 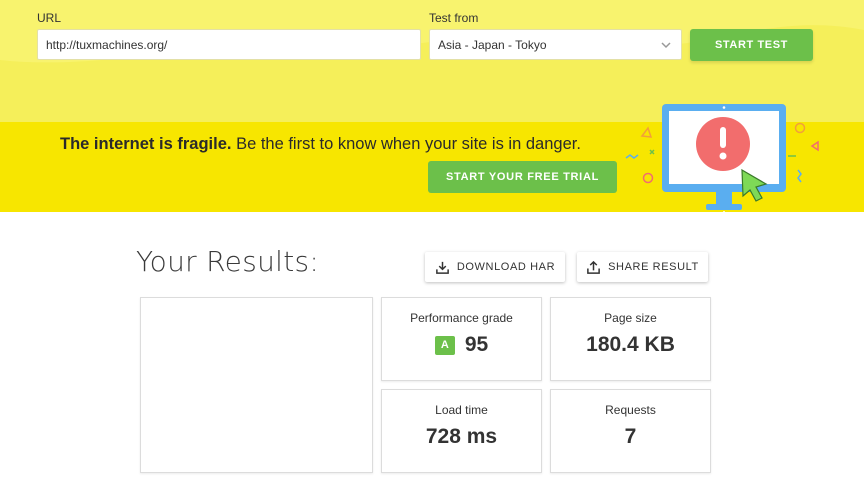 I want to click on test-location-value: Asia - Japan - Tokyo, so click(x=492, y=44).